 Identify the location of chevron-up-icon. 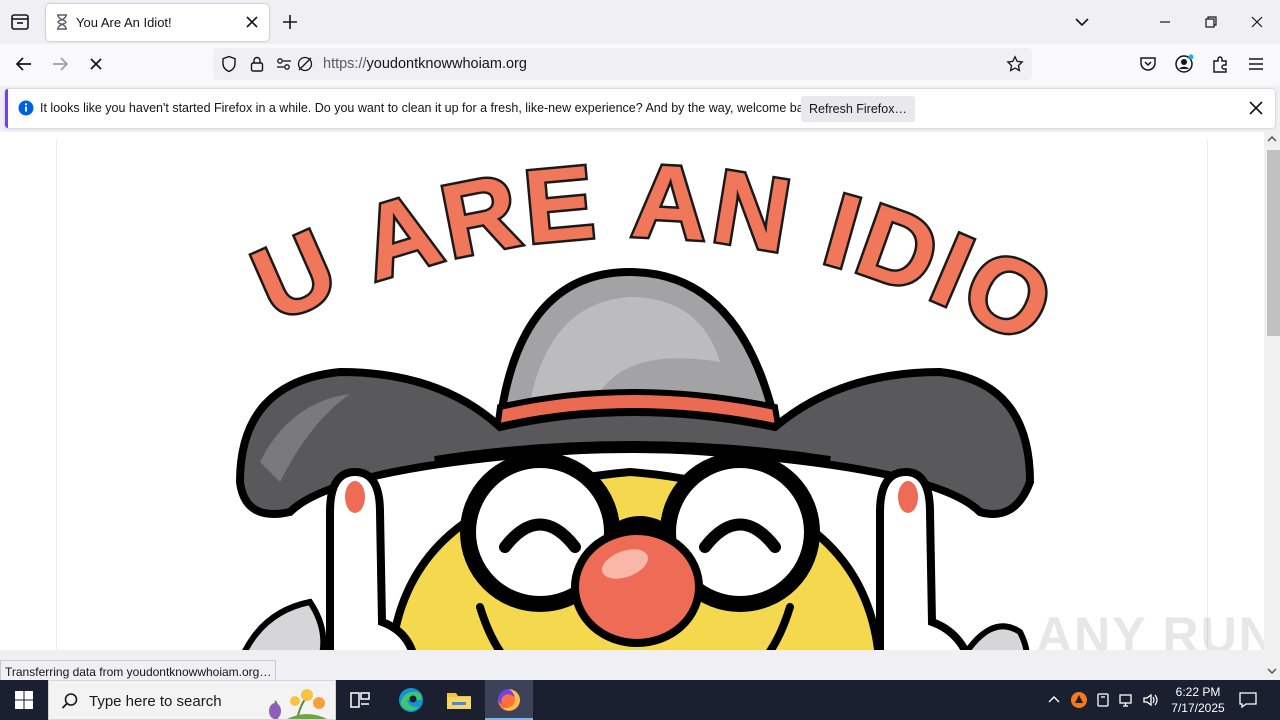
(1054, 700).